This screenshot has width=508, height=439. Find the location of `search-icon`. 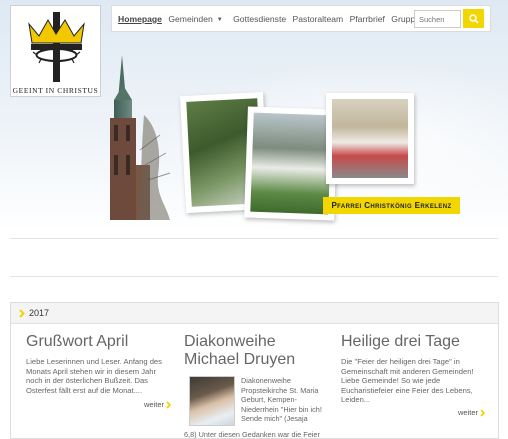

search-icon is located at coordinates (473, 18).